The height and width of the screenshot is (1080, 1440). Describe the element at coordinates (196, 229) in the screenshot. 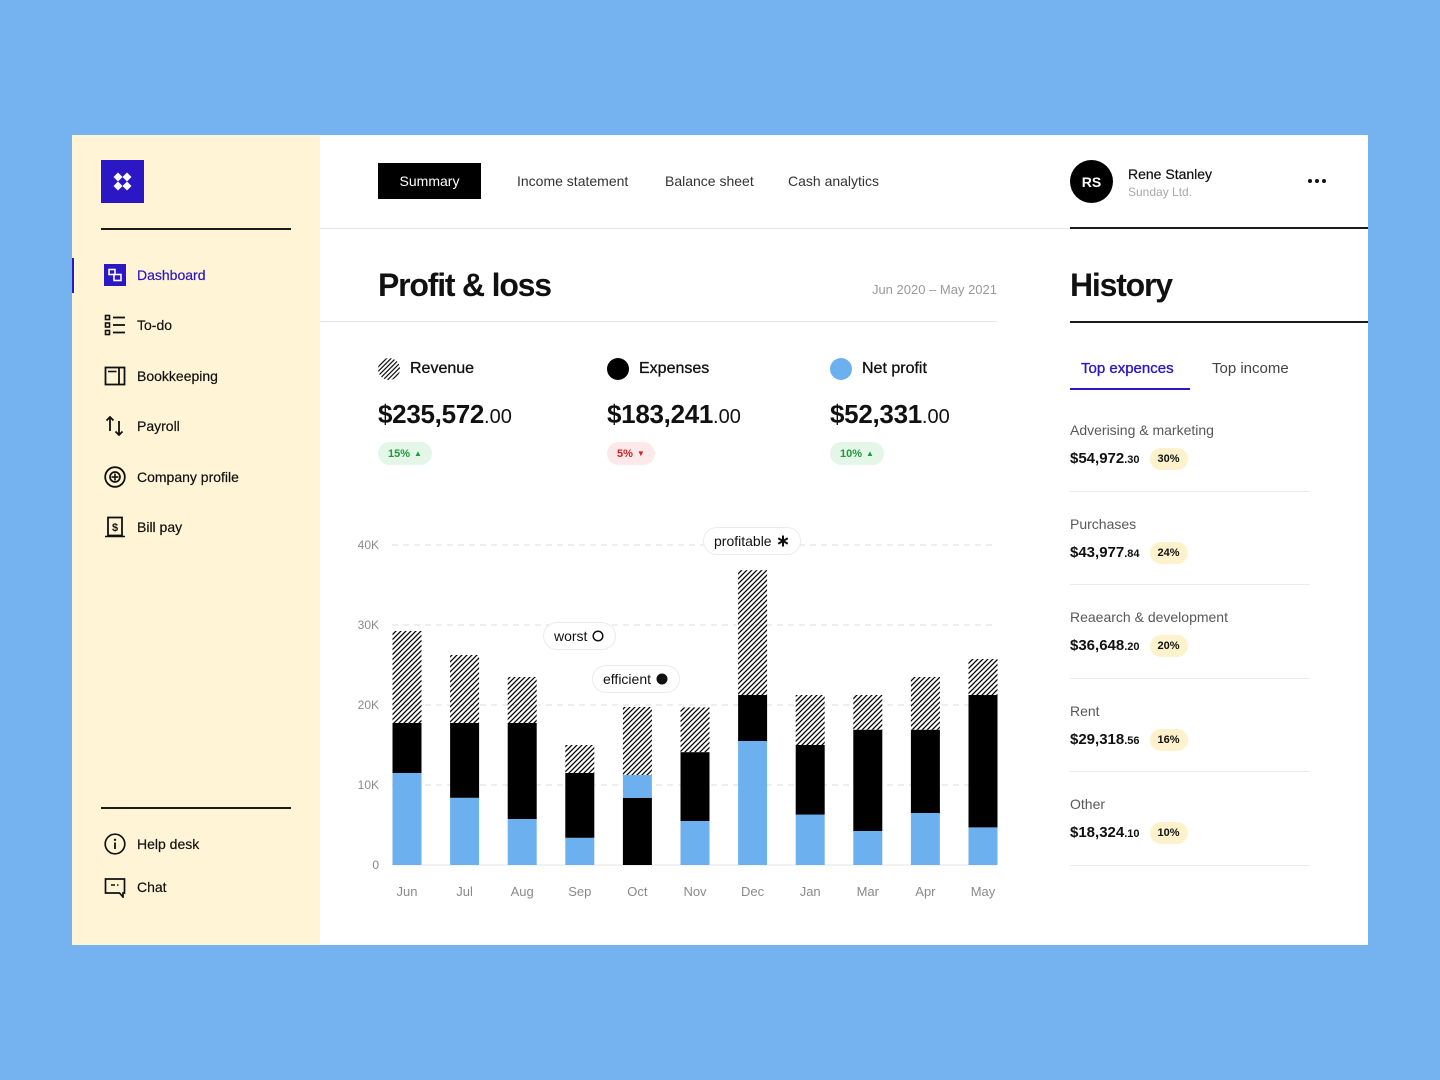

I see `sidebar-divider` at that location.